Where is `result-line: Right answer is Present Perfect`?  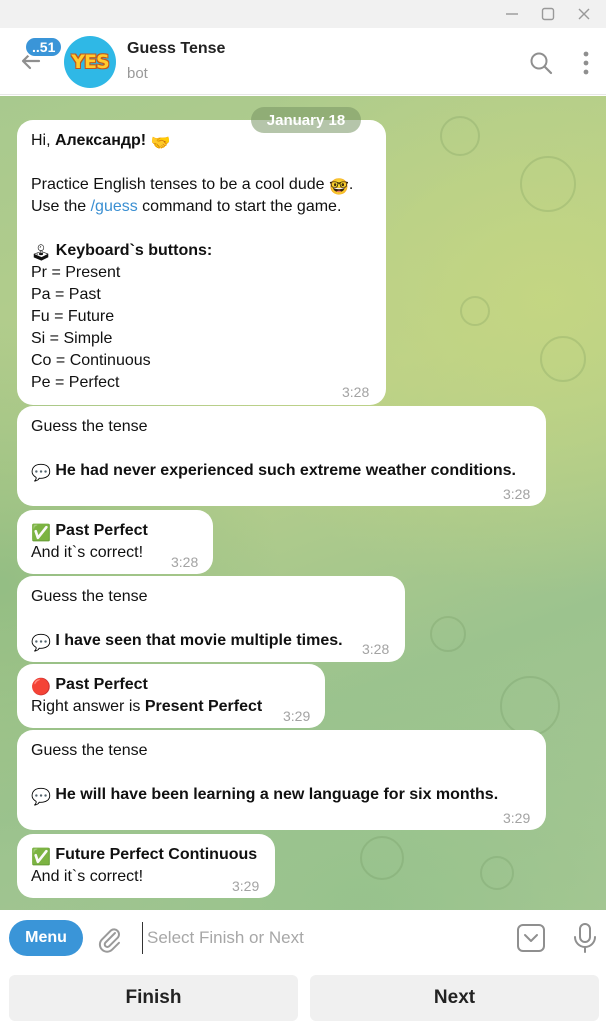
result-line: Right answer is Present Perfect is located at coordinates (146, 707).